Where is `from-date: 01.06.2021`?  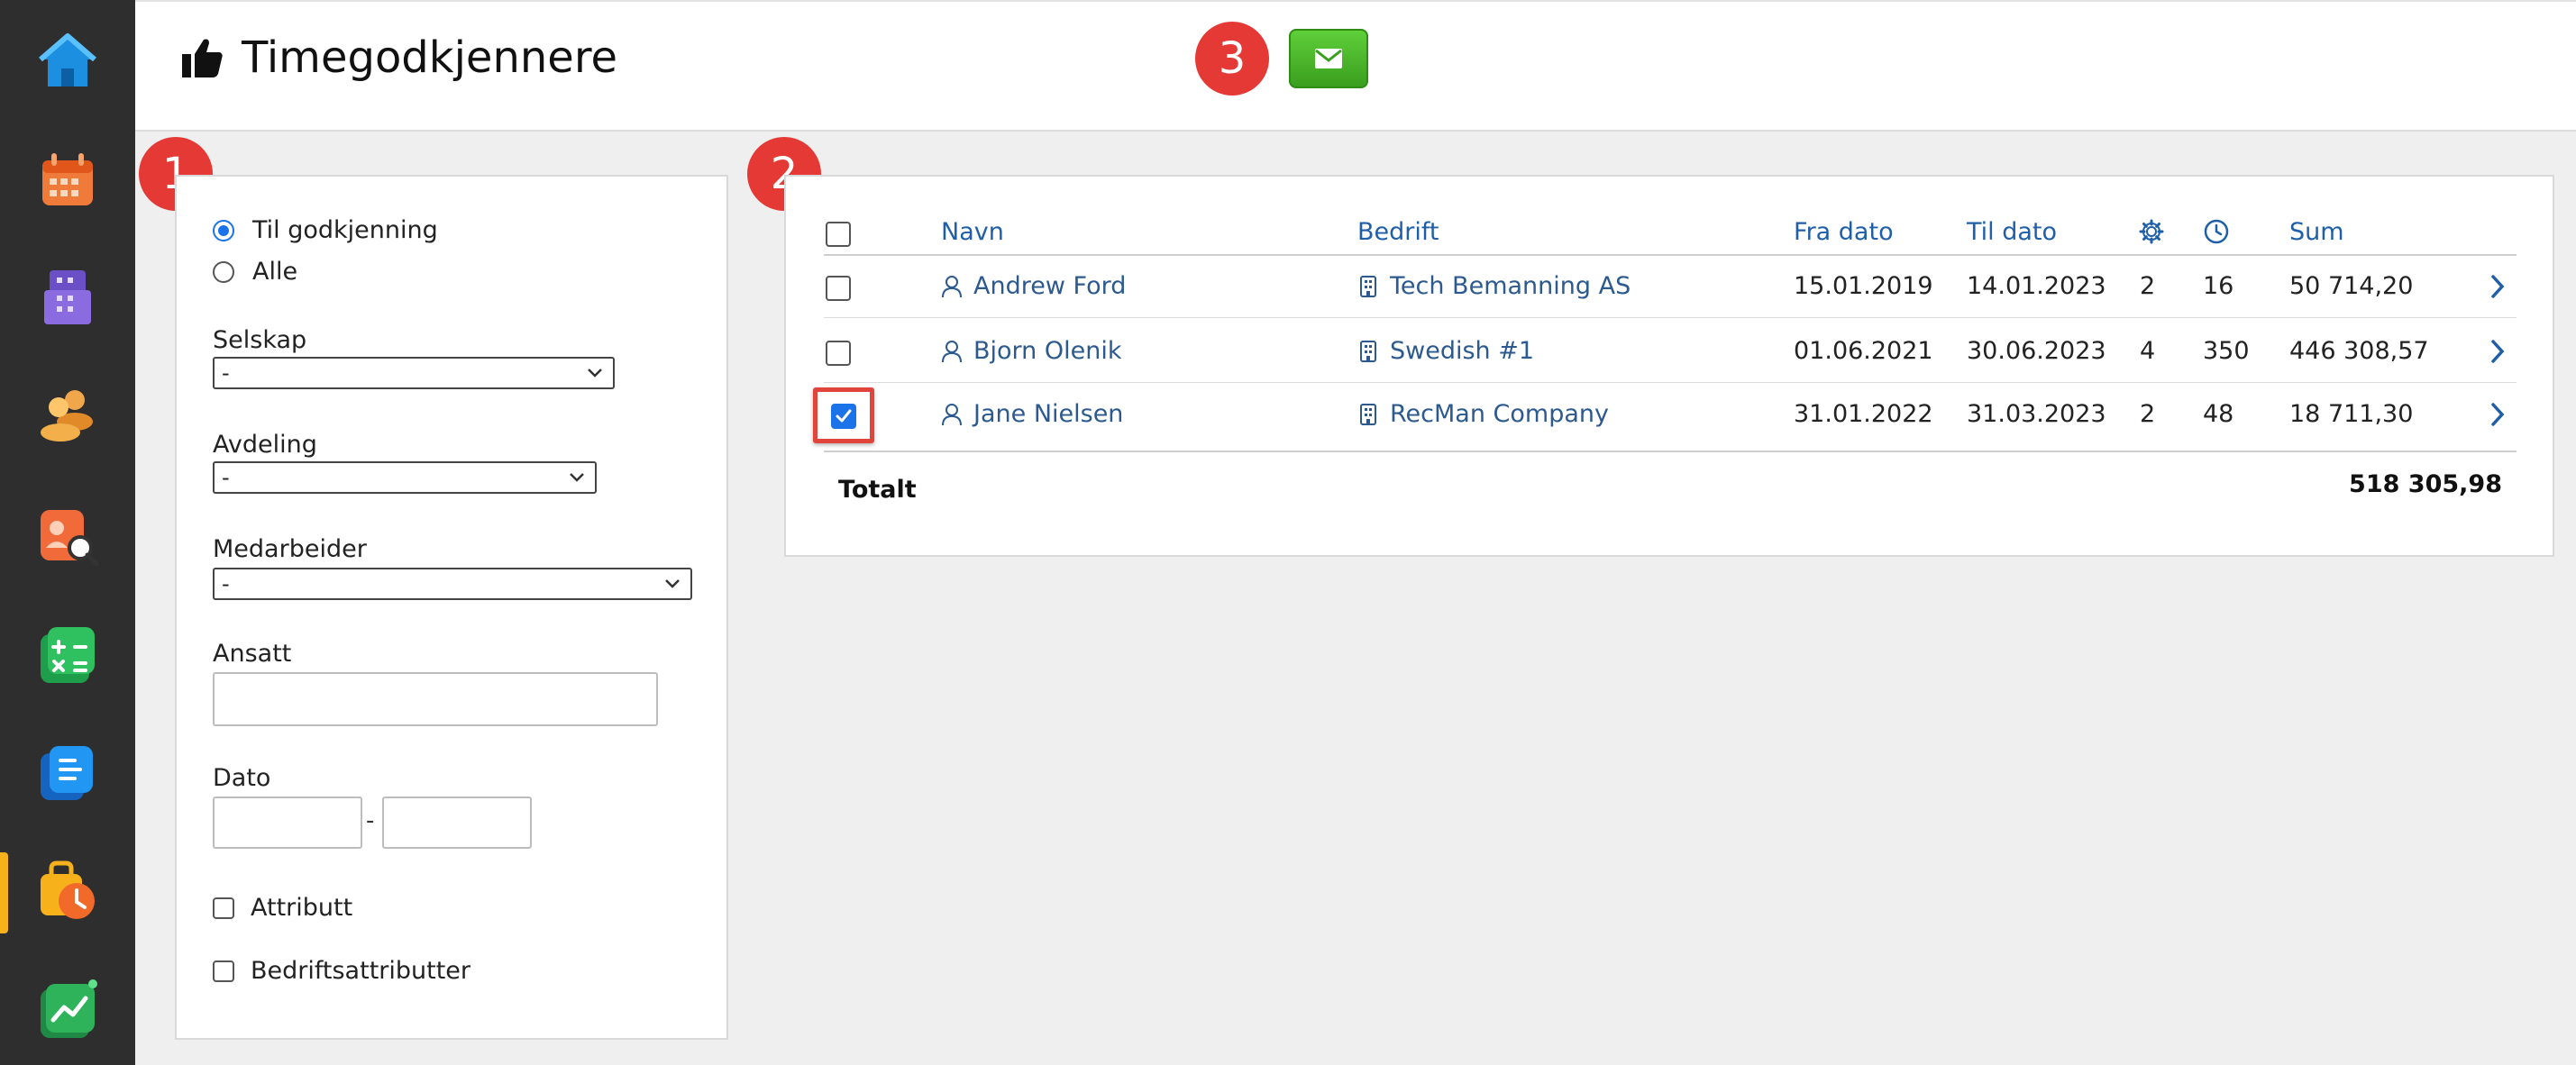
from-date: 01.06.2021 is located at coordinates (1863, 351).